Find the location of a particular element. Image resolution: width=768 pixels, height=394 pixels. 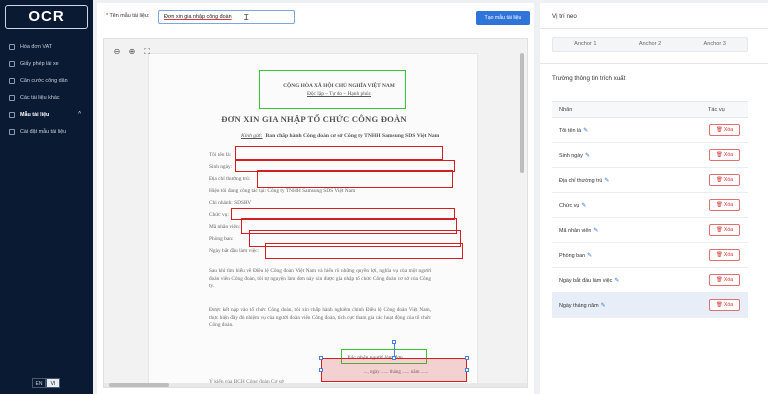

field-label: Phòng ban is located at coordinates (572, 256).